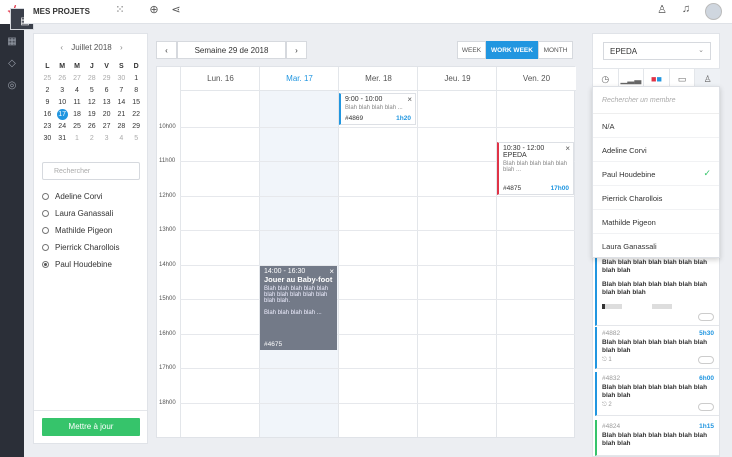  What do you see at coordinates (92, 247) in the screenshot?
I see `member-radio: Pierrick Charollois` at bounding box center [92, 247].